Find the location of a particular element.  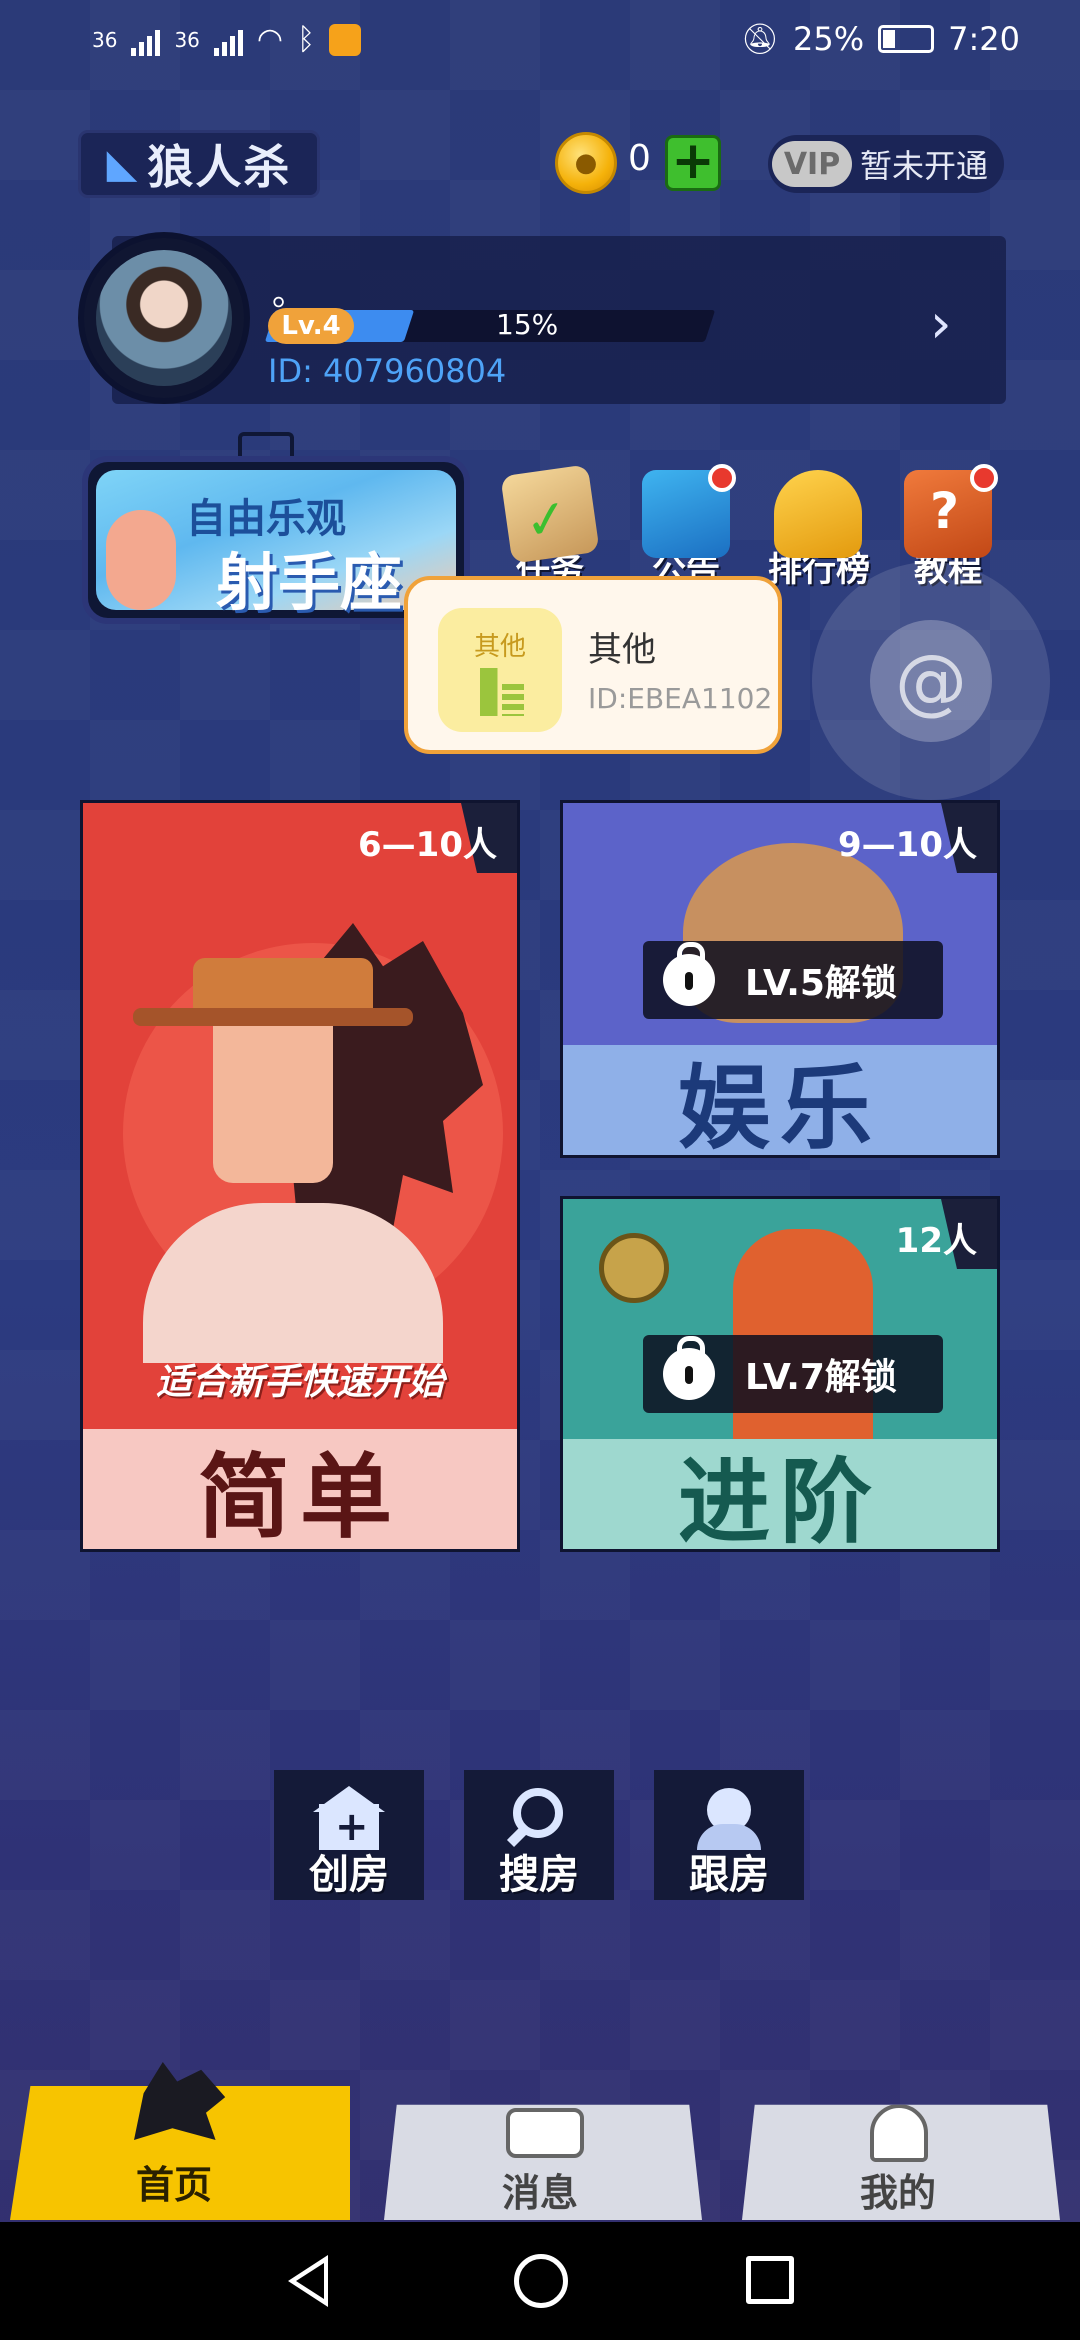

tab-home-label: 首页 is located at coordinates (174, 2185).